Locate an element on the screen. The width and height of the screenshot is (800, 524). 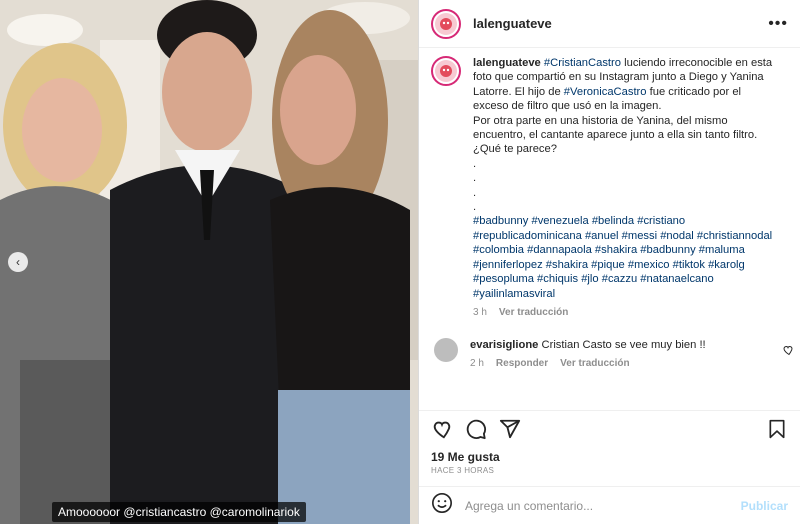
caption-translate-link: Ver traducción is located at coordinates (533, 312).